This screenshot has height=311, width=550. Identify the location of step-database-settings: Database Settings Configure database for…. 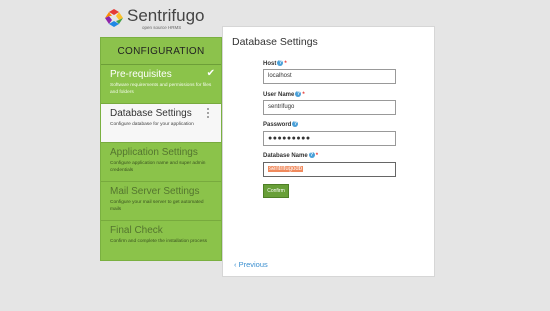
(161, 123).